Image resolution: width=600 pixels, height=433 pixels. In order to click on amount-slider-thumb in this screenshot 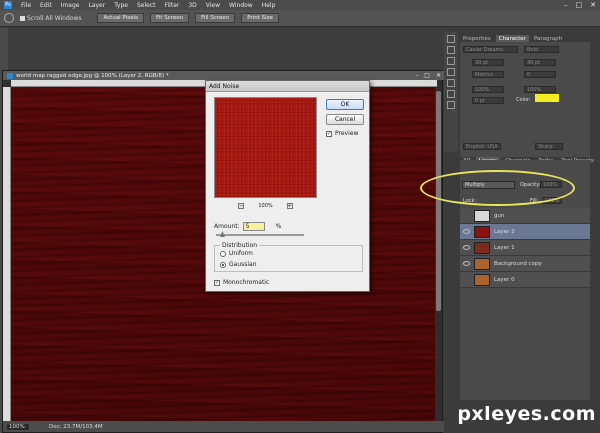, I will do `click(222, 234)`.